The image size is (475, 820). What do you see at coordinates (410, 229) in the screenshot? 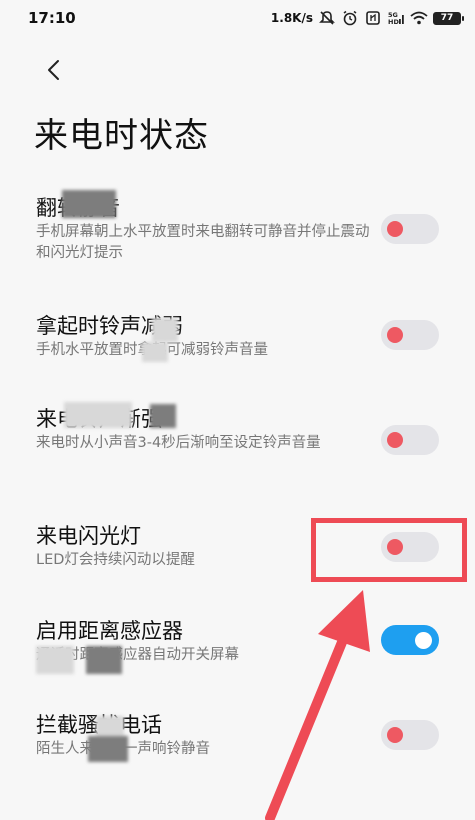
I see `toggle-flip-to-mute` at bounding box center [410, 229].